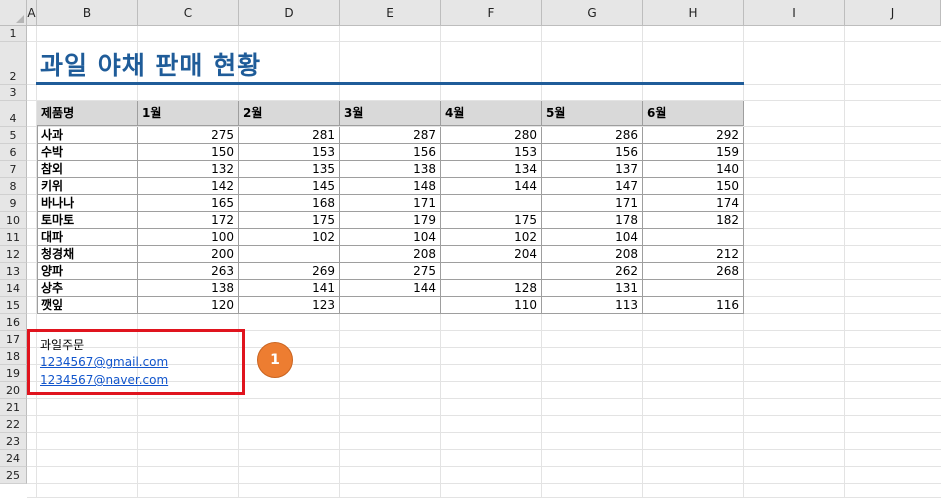 This screenshot has height=498, width=941. I want to click on product-name-cell: 사과, so click(87, 135).